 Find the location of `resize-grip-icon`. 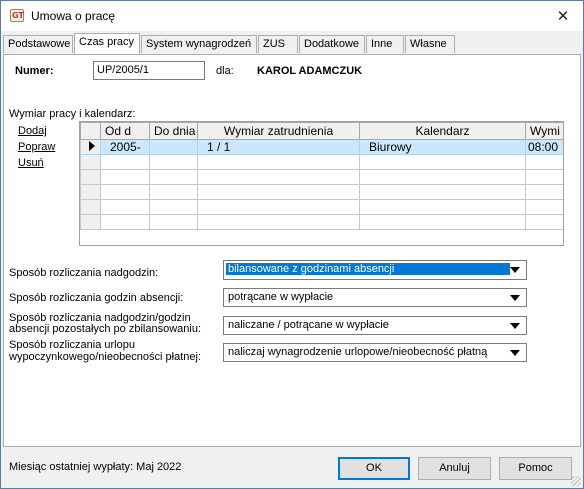

resize-grip-icon is located at coordinates (576, 481).